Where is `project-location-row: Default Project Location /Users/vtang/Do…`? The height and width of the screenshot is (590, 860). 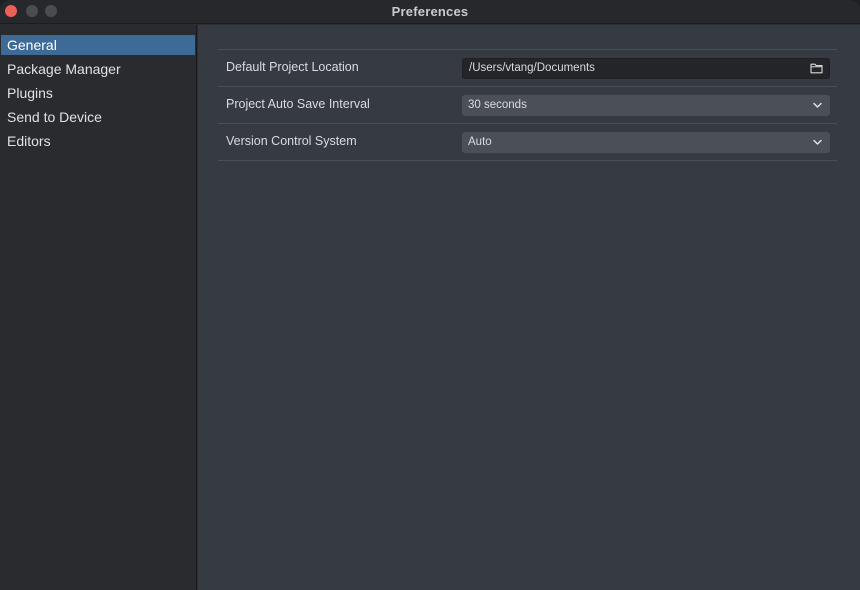
project-location-row: Default Project Location /Users/vtang/Do… is located at coordinates (527, 68).